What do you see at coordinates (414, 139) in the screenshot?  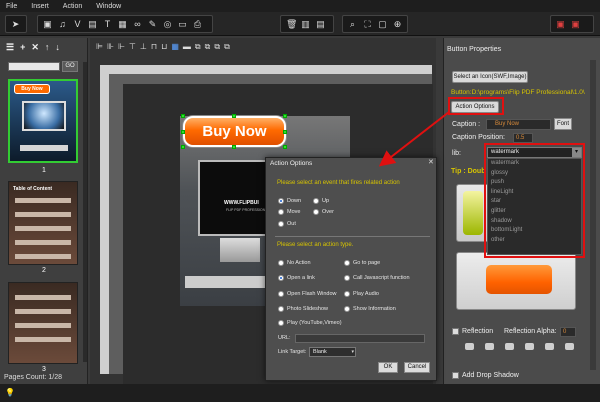 I see `annotation-arrow` at bounding box center [414, 139].